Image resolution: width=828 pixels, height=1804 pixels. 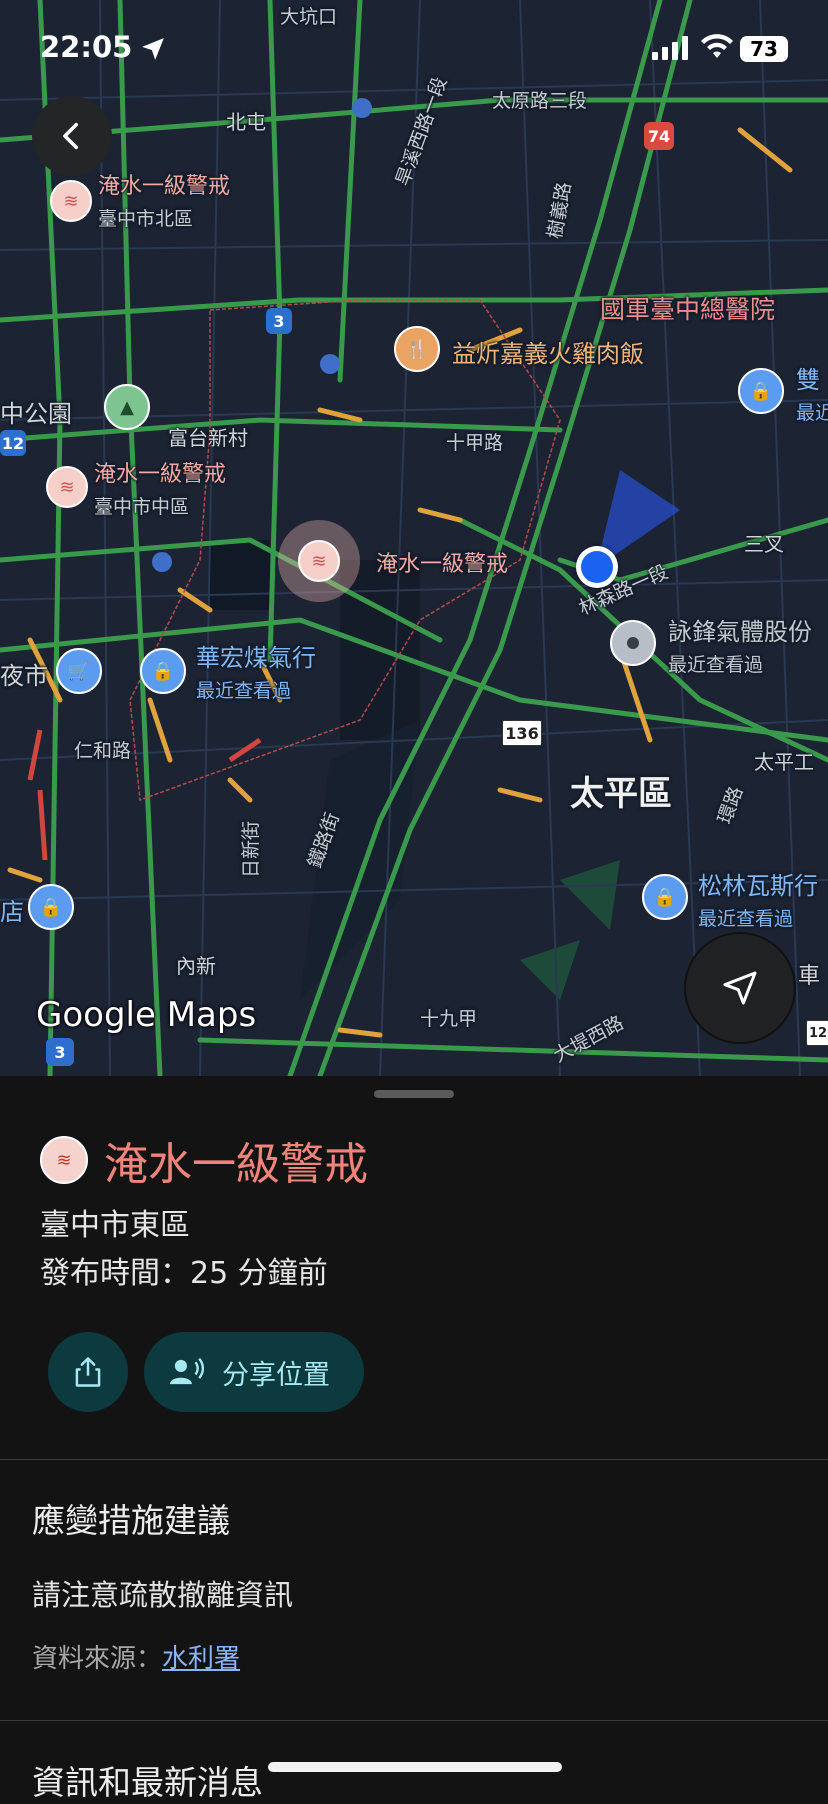 I want to click on my-location-button, so click(x=740, y=988).